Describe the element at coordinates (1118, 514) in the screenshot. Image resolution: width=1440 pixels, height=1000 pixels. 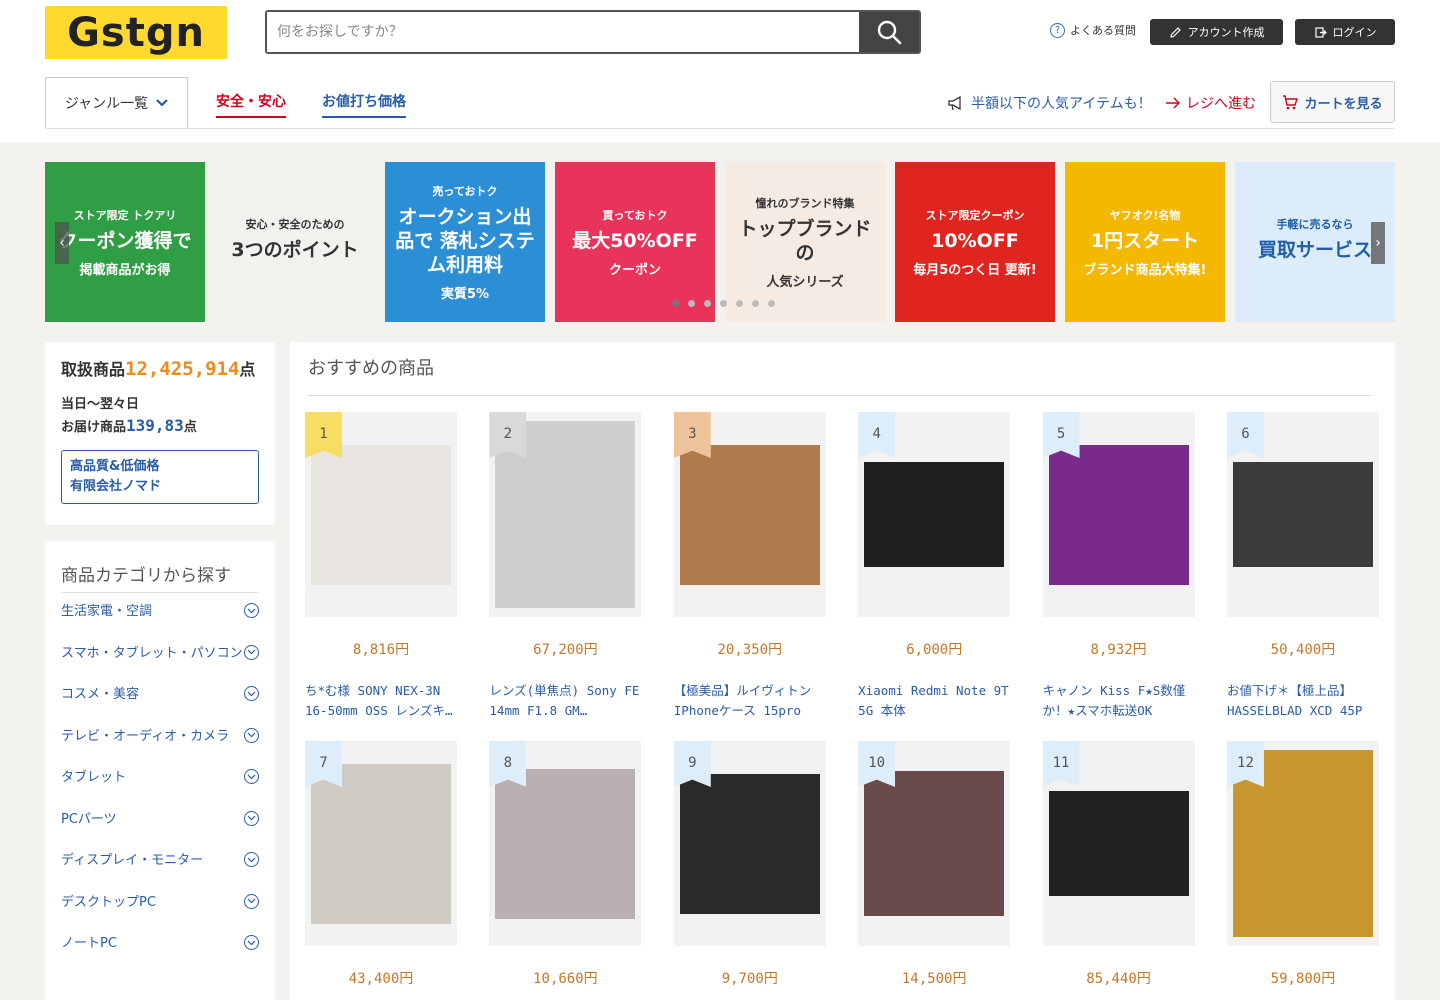
I see `product-thumbnail: 5` at that location.